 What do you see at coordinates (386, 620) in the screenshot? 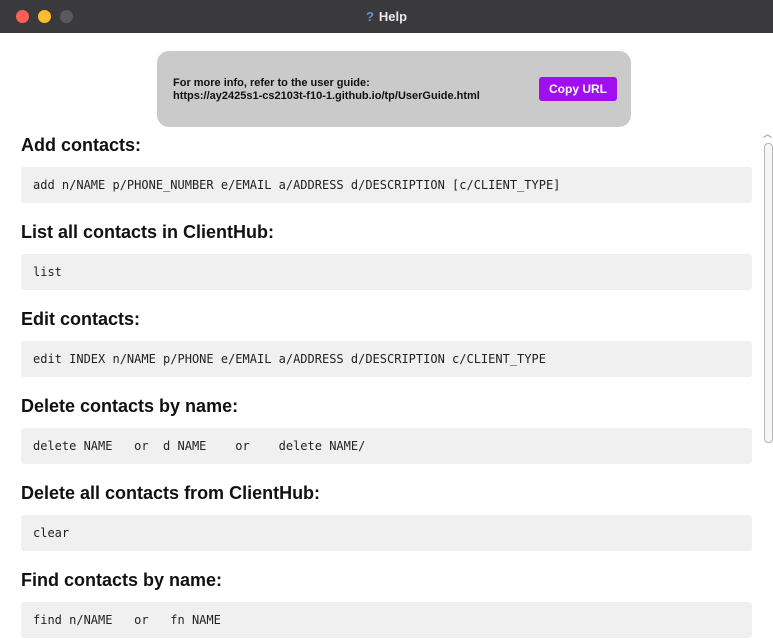
I see `command-example: find n/NAME or fn NAME` at bounding box center [386, 620].